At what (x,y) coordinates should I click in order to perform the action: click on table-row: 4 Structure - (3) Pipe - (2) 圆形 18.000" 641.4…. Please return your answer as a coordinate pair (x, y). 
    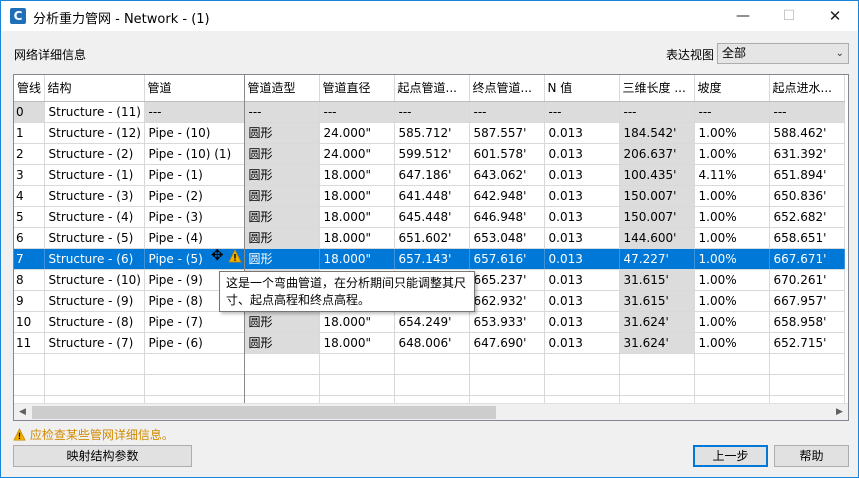
    Looking at the image, I should click on (429, 196).